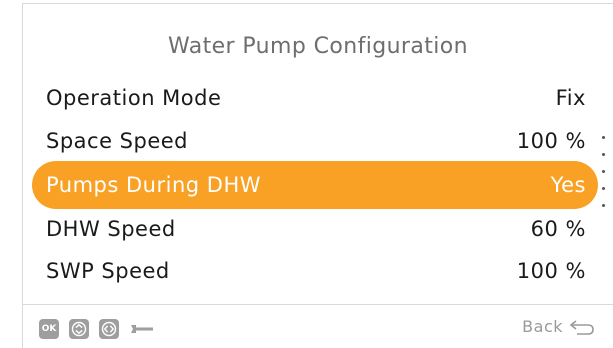 The image size is (613, 348). I want to click on up-down-arrows-icon, so click(79, 329).